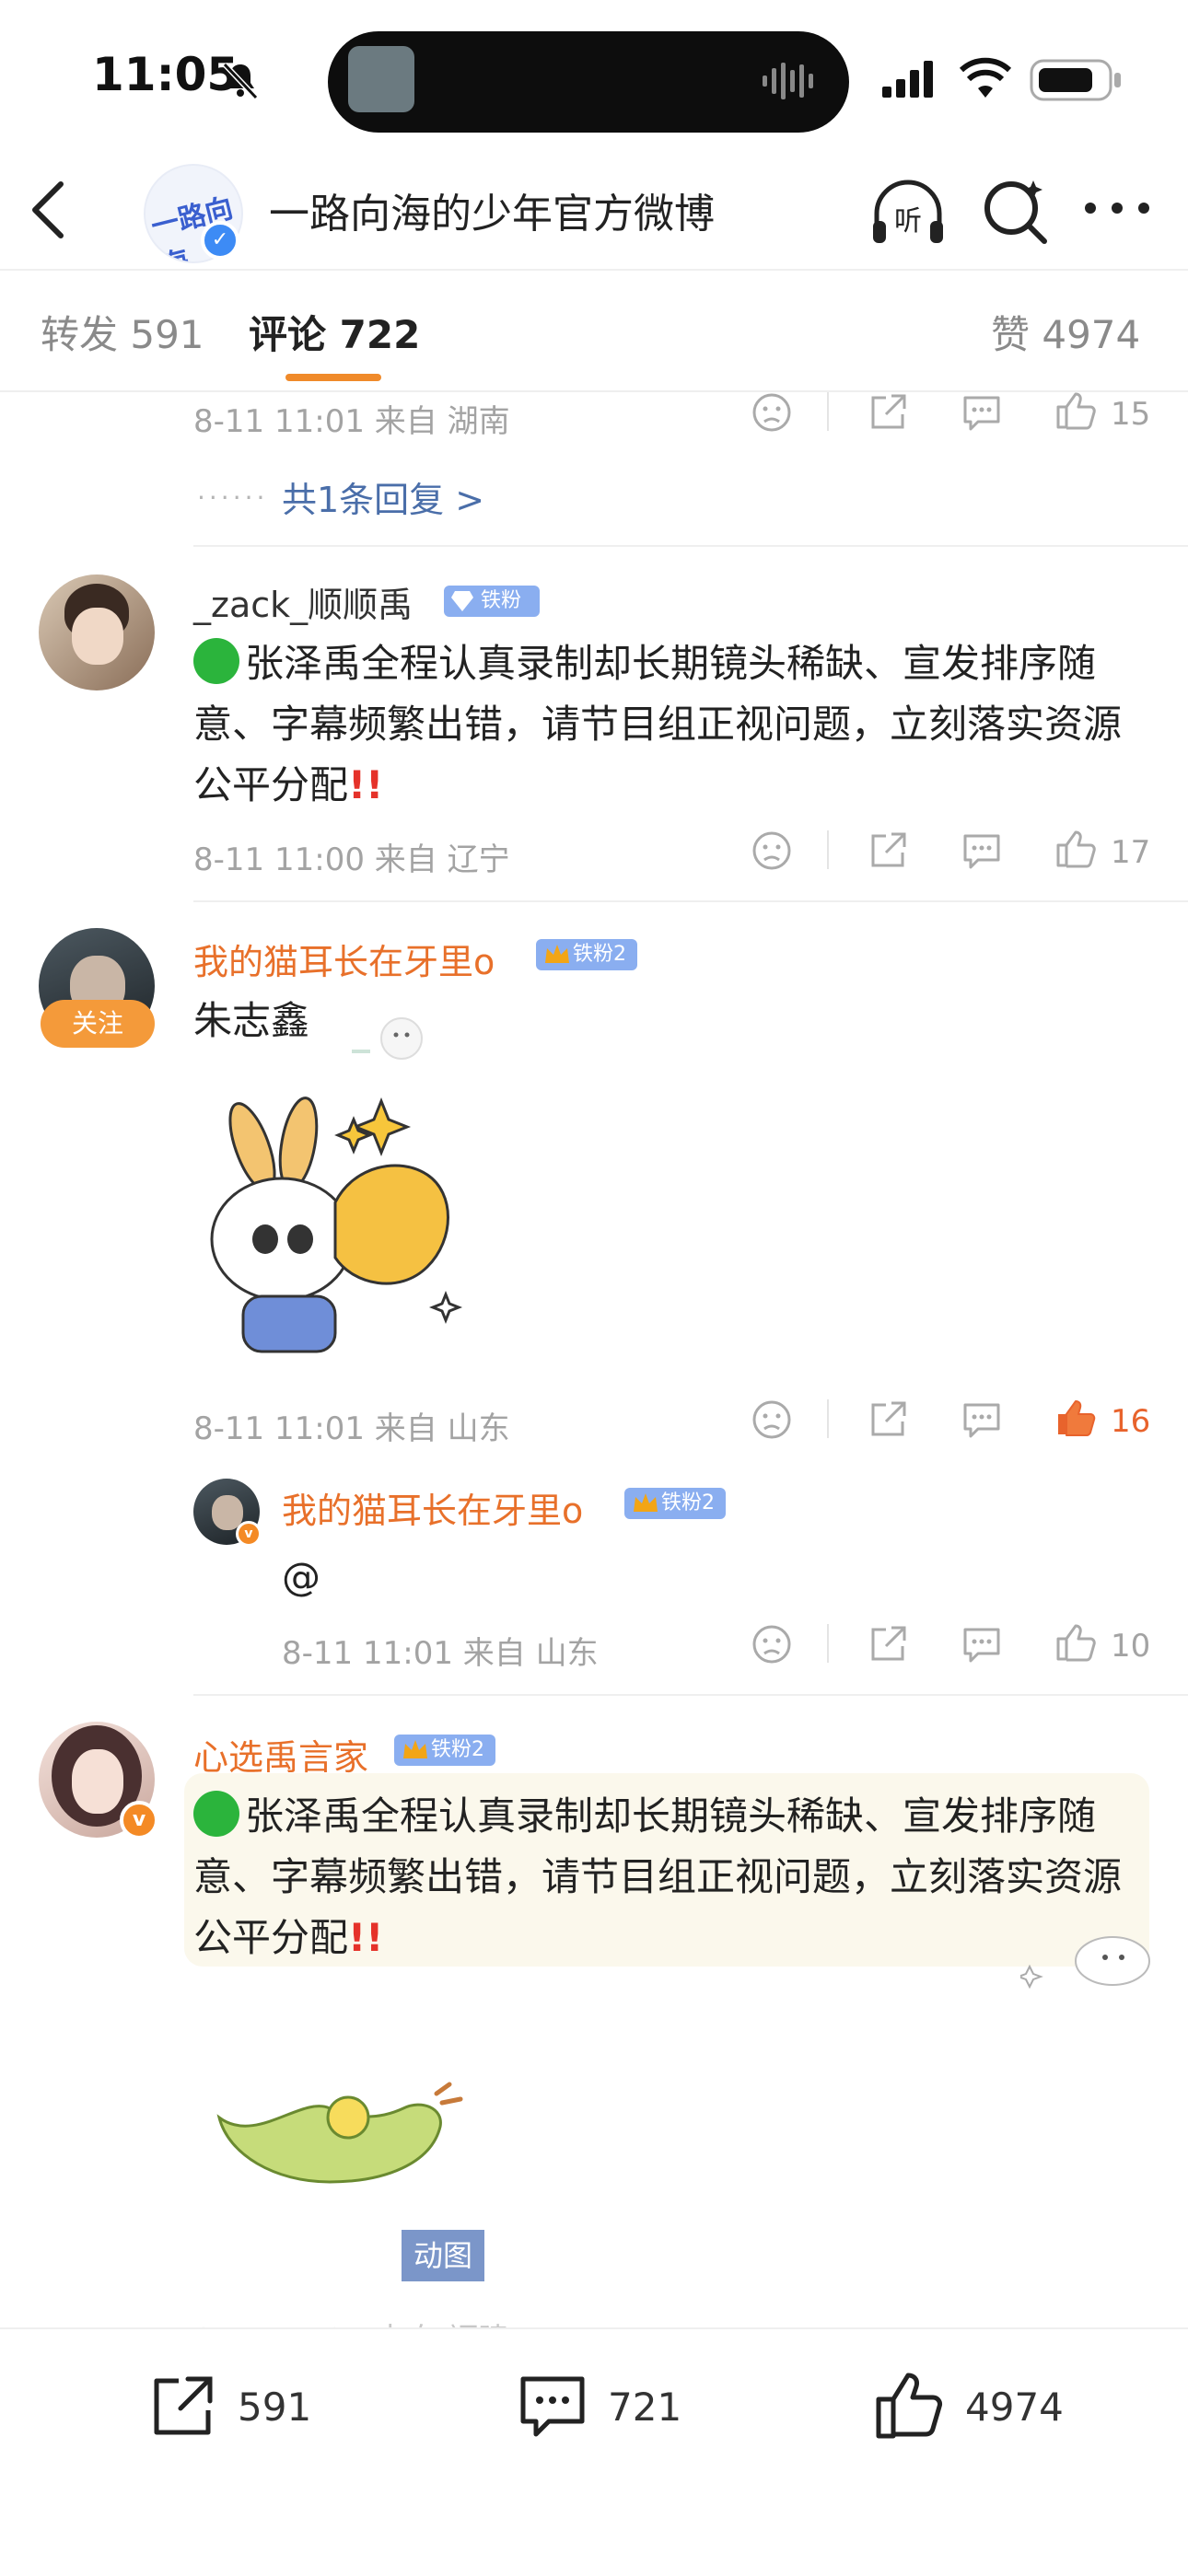 The height and width of the screenshot is (2576, 1188). What do you see at coordinates (233, 497) in the screenshot?
I see `thread-ellipsis: ······` at bounding box center [233, 497].